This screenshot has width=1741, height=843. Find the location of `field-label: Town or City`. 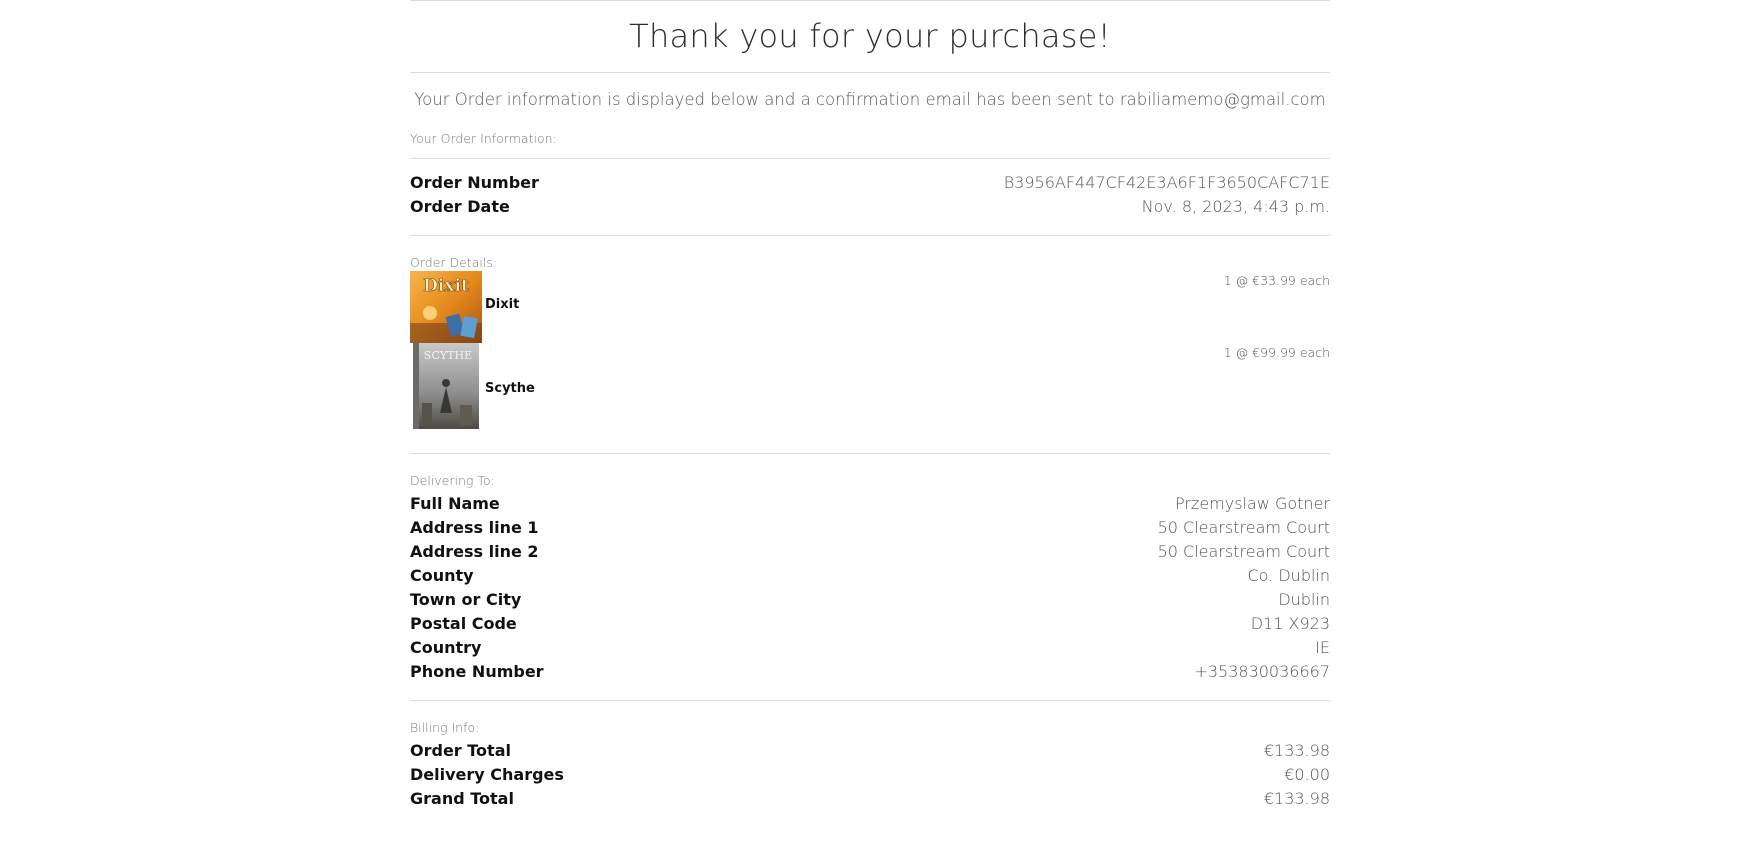

field-label: Town or City is located at coordinates (466, 599).